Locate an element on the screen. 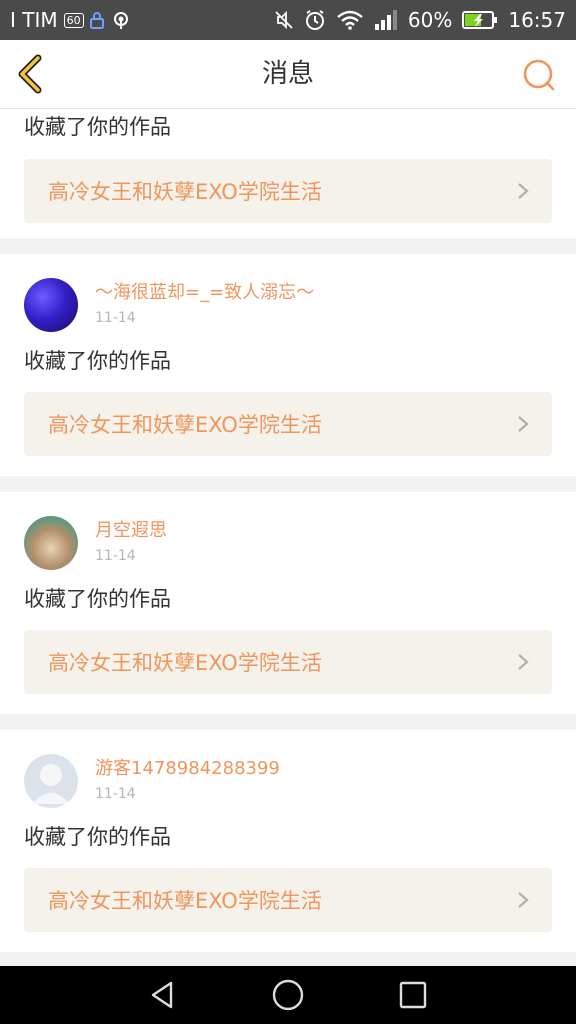 This screenshot has height=1024, width=576. user-row: 月空遐思 11-14 is located at coordinates (288, 543).